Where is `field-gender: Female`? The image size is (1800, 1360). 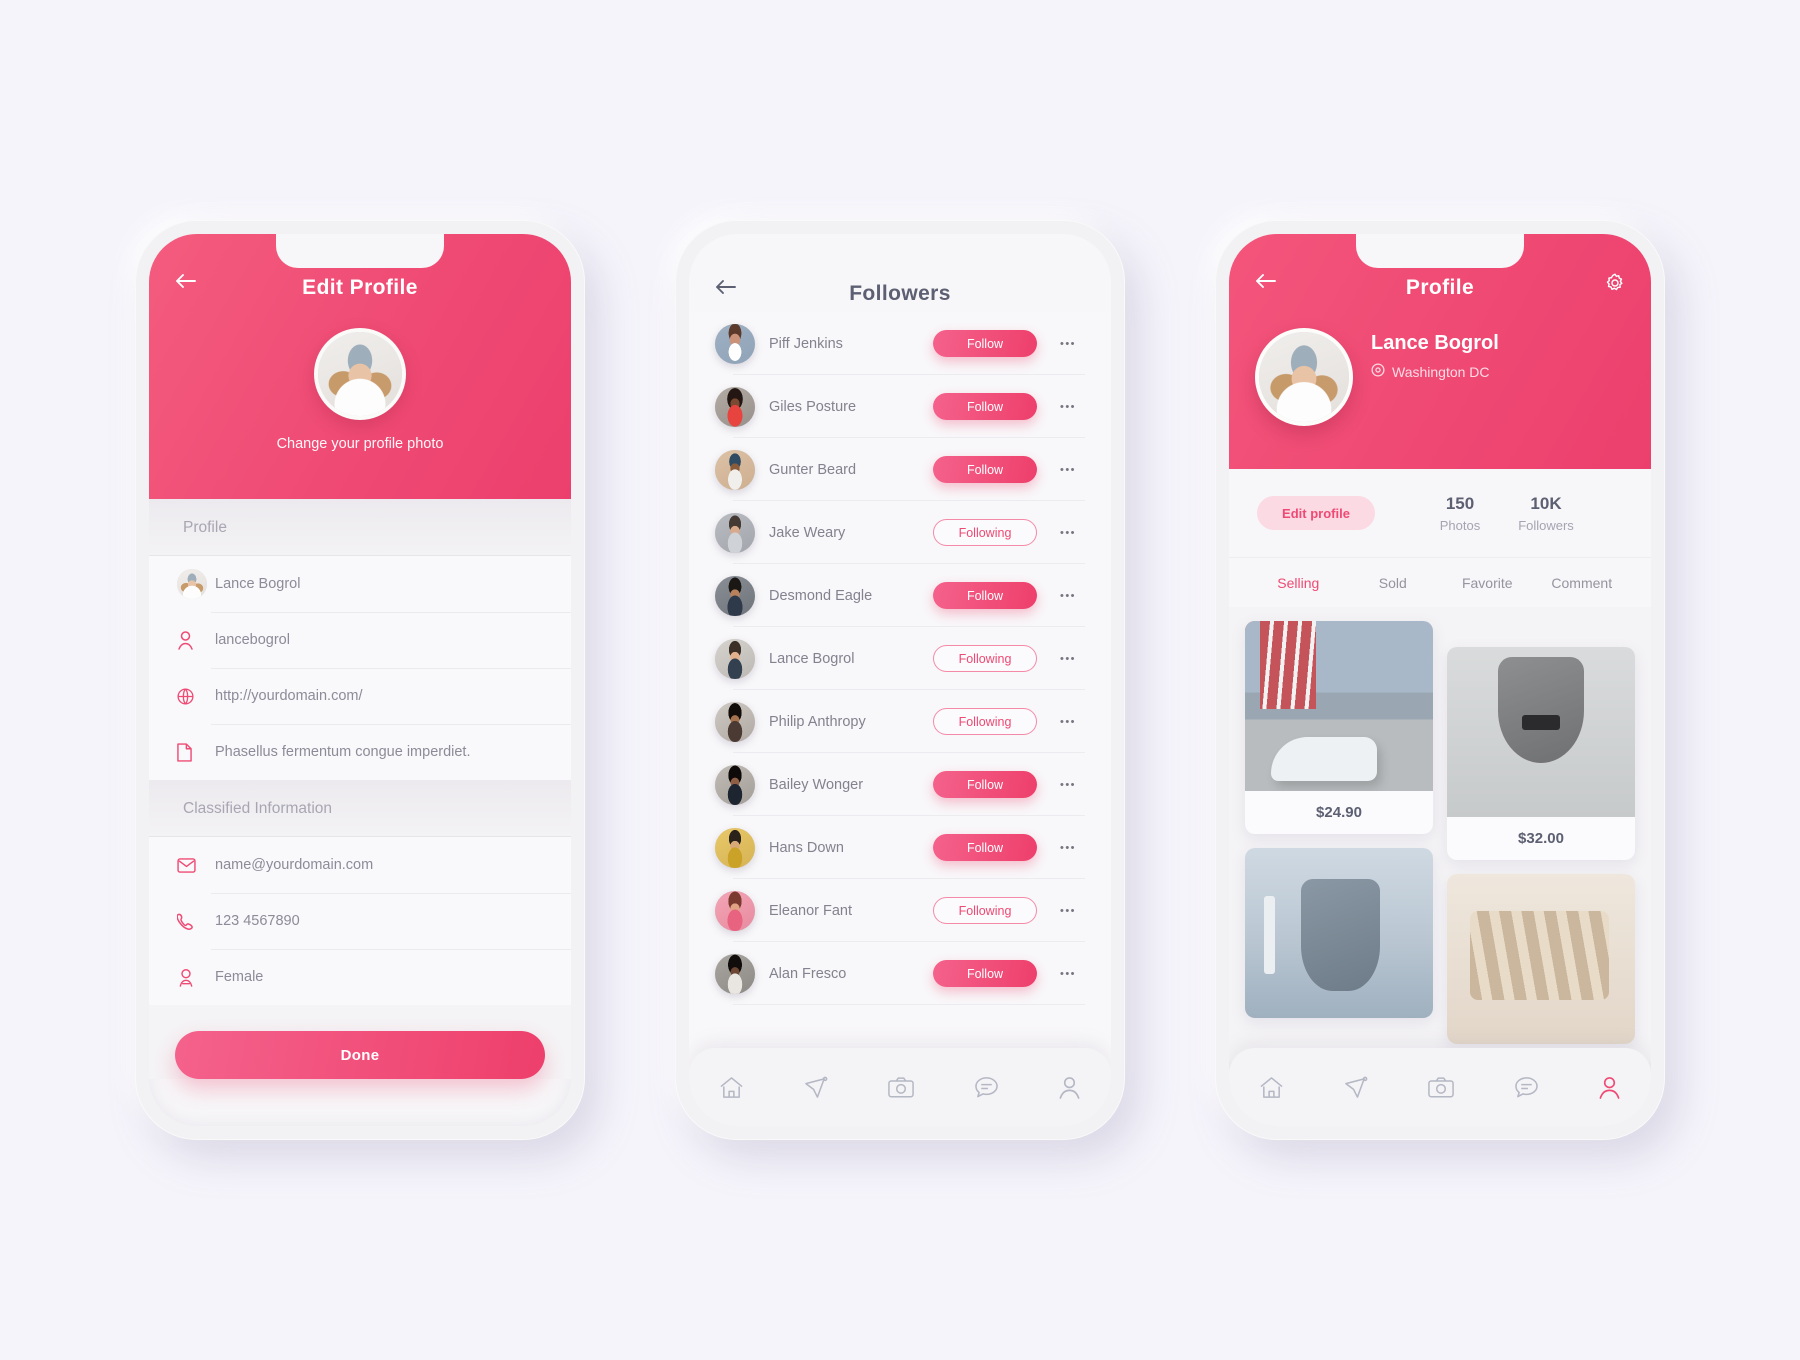 field-gender: Female is located at coordinates (360, 977).